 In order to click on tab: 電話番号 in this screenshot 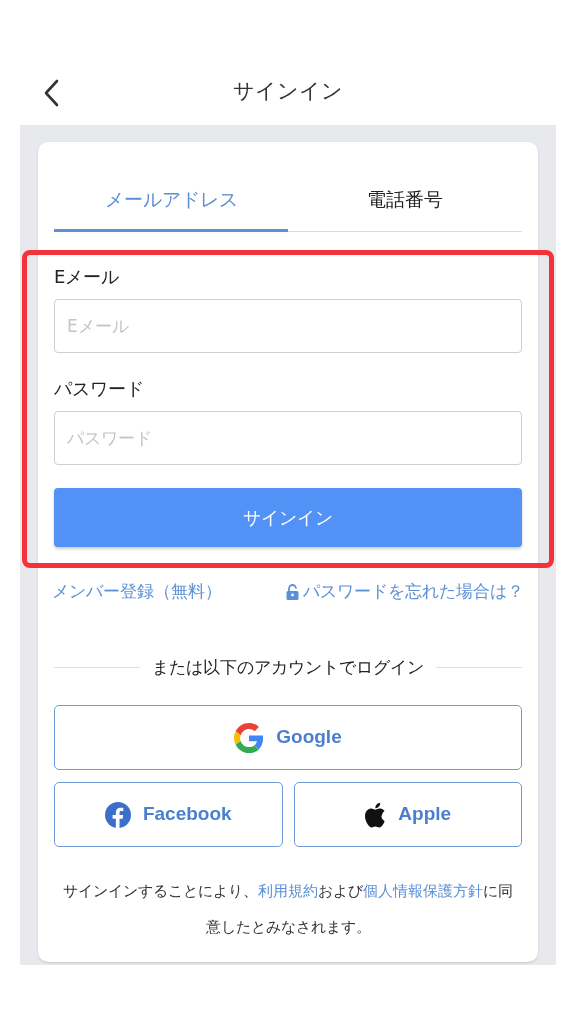, I will do `click(405, 206)`.